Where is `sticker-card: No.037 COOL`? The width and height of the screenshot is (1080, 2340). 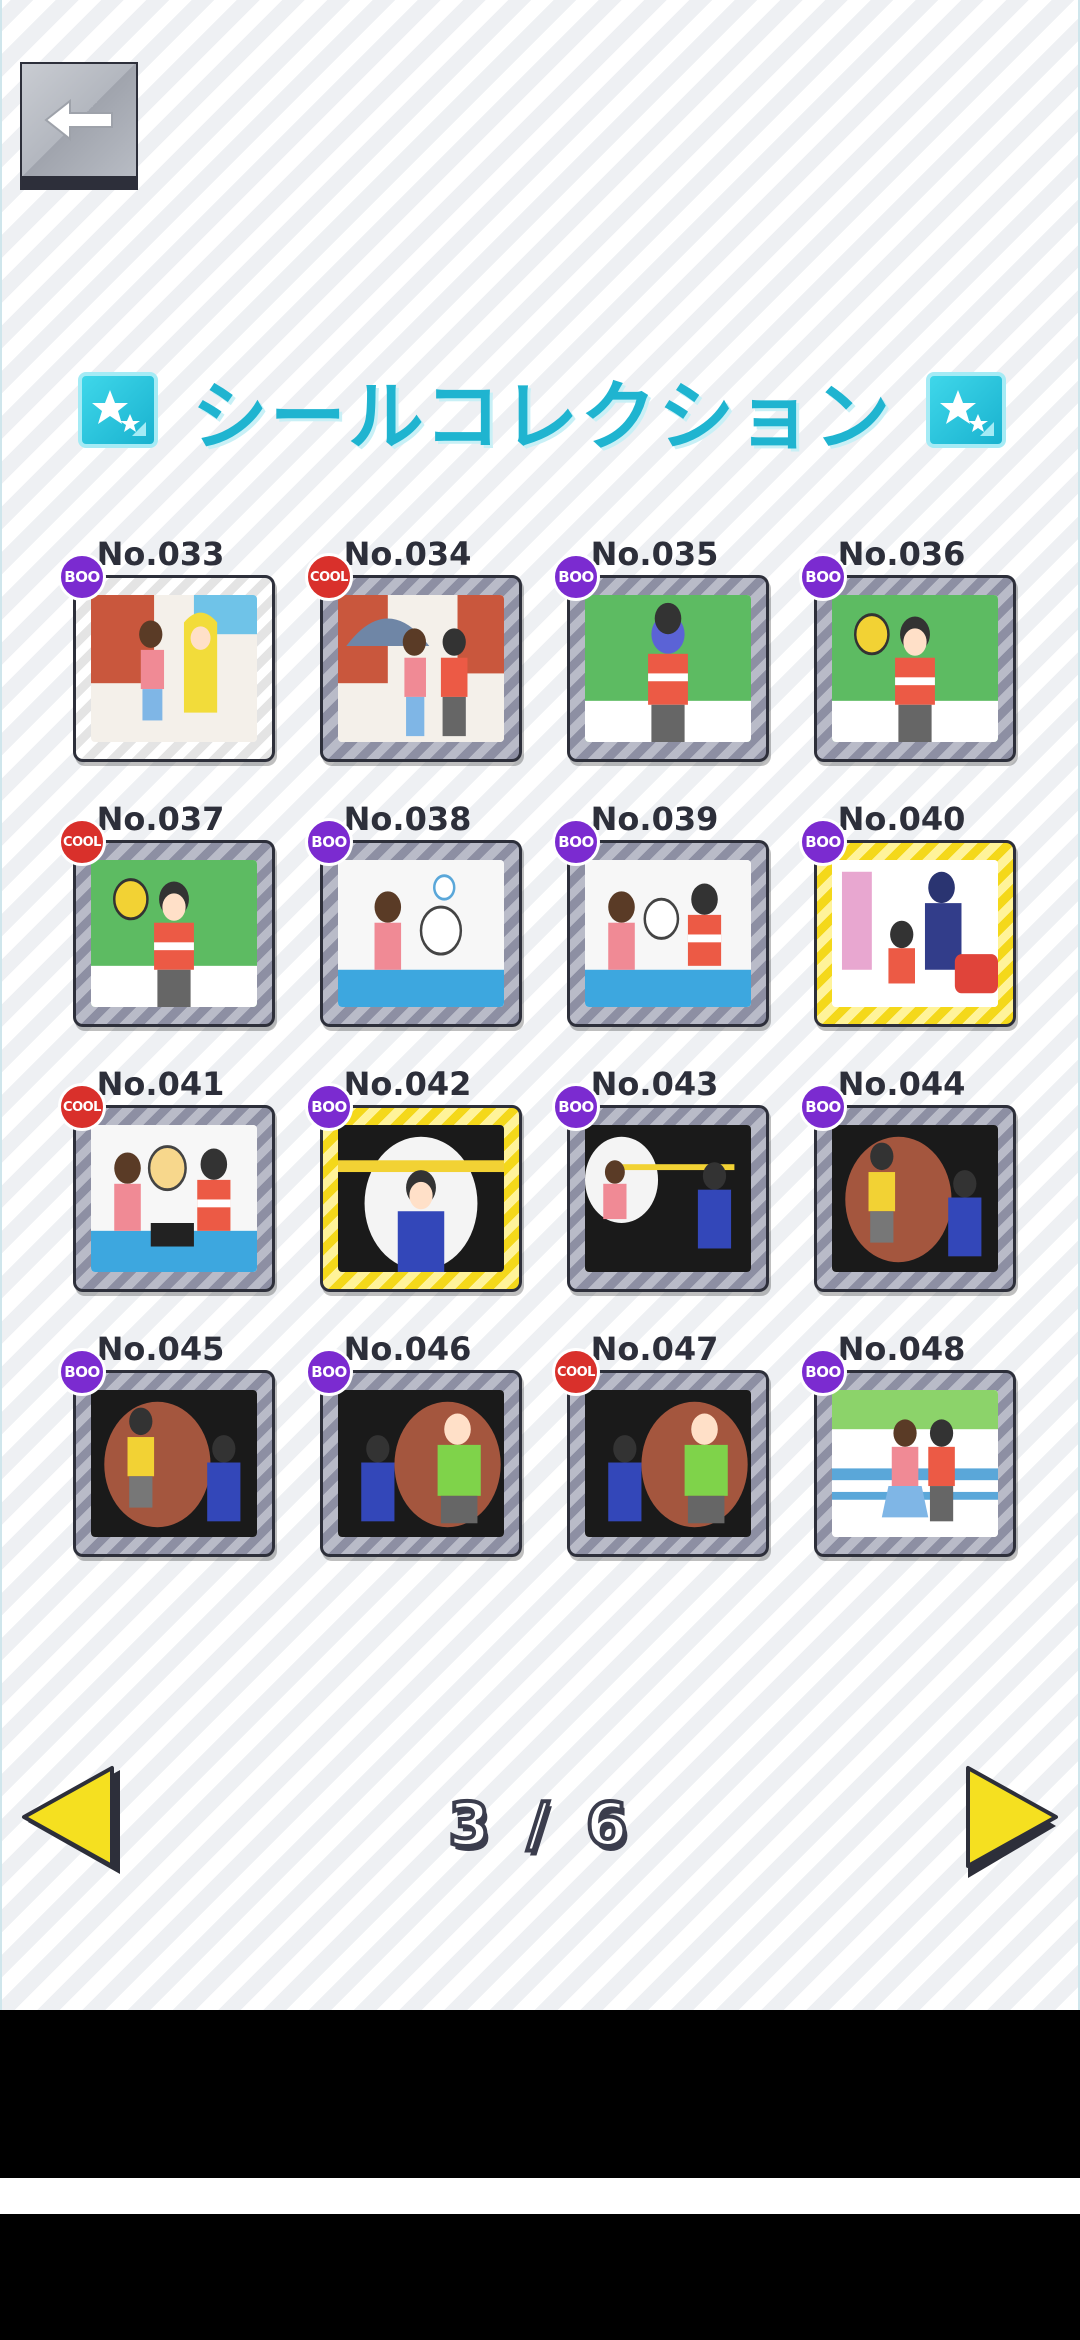 sticker-card: No.037 COOL is located at coordinates (166, 913).